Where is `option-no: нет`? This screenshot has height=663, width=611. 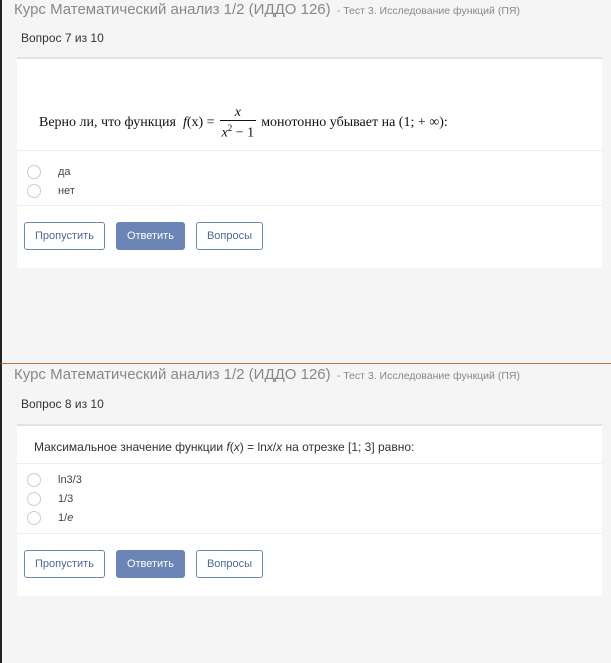 option-no: нет is located at coordinates (51, 190).